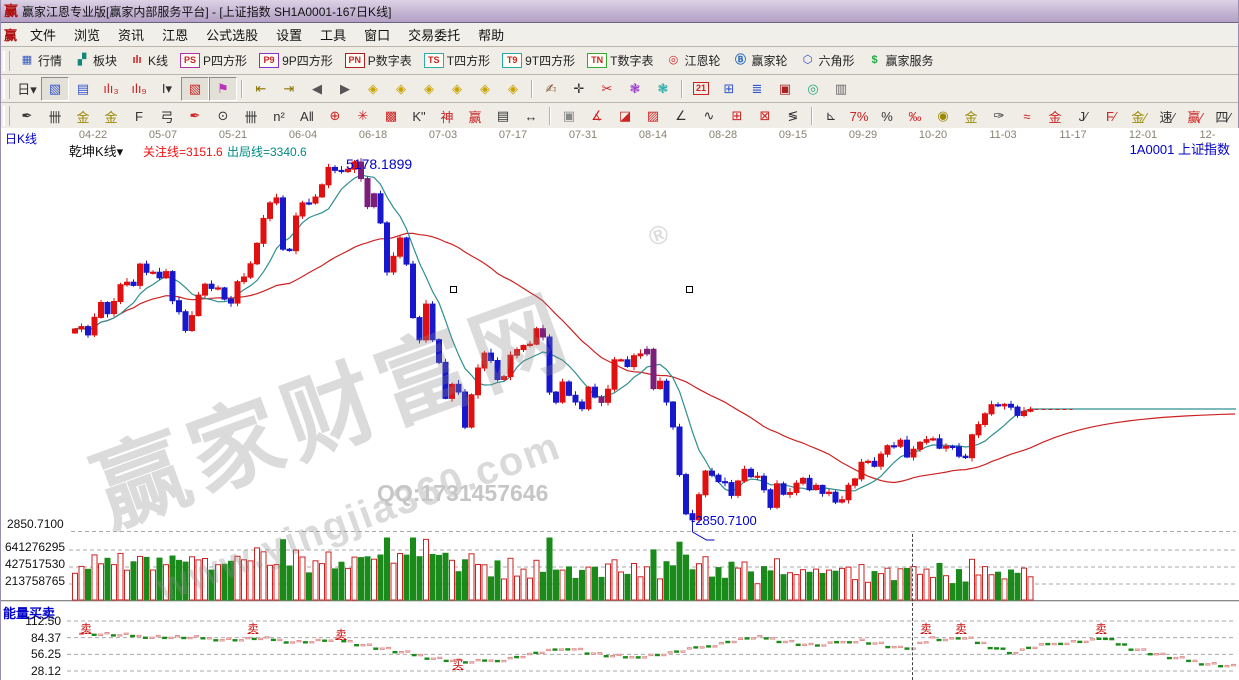  What do you see at coordinates (1223, 116) in the screenshot?
I see `four-angle-tool: 四∕` at bounding box center [1223, 116].